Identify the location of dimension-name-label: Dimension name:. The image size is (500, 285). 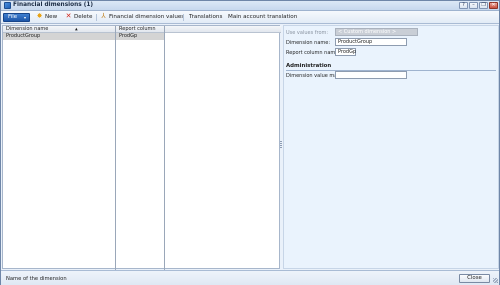
(308, 43).